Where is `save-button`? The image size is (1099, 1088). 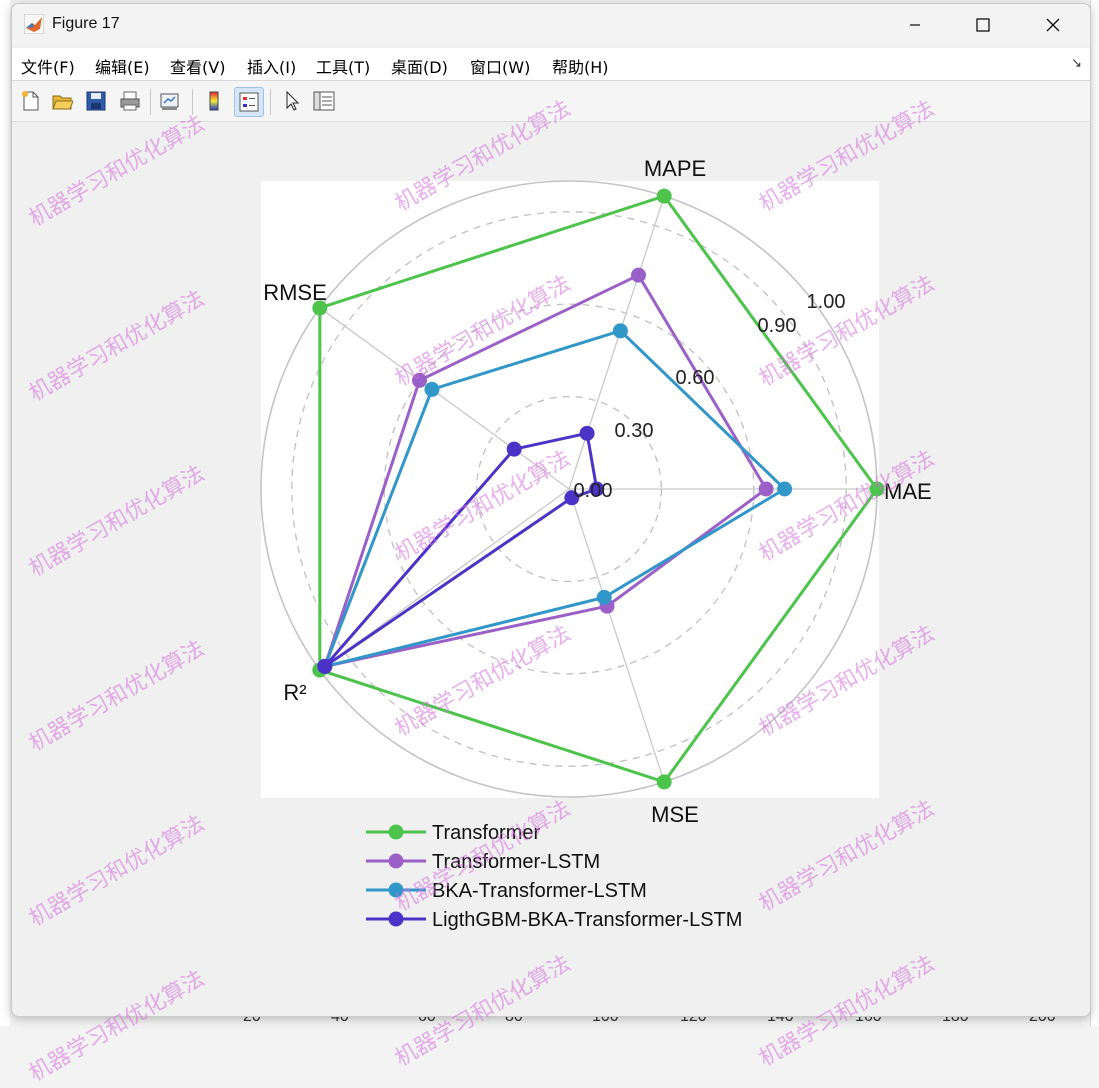 save-button is located at coordinates (96, 101).